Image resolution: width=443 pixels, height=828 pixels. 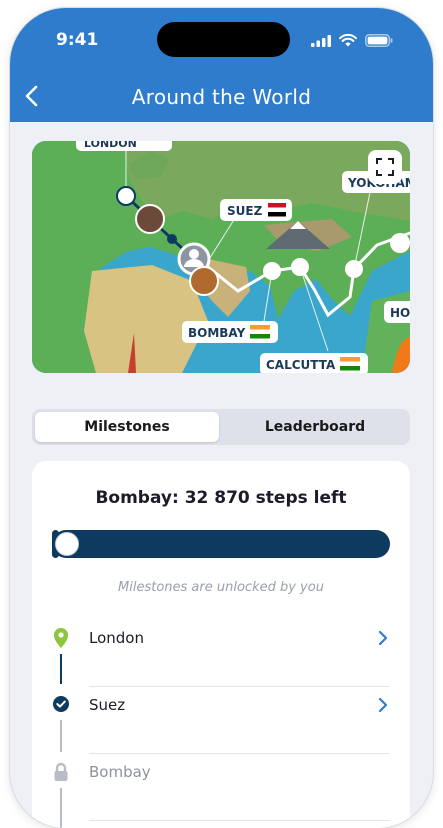 What do you see at coordinates (239, 787) in the screenshot?
I see `milestone-row-bombay: Bombay` at bounding box center [239, 787].